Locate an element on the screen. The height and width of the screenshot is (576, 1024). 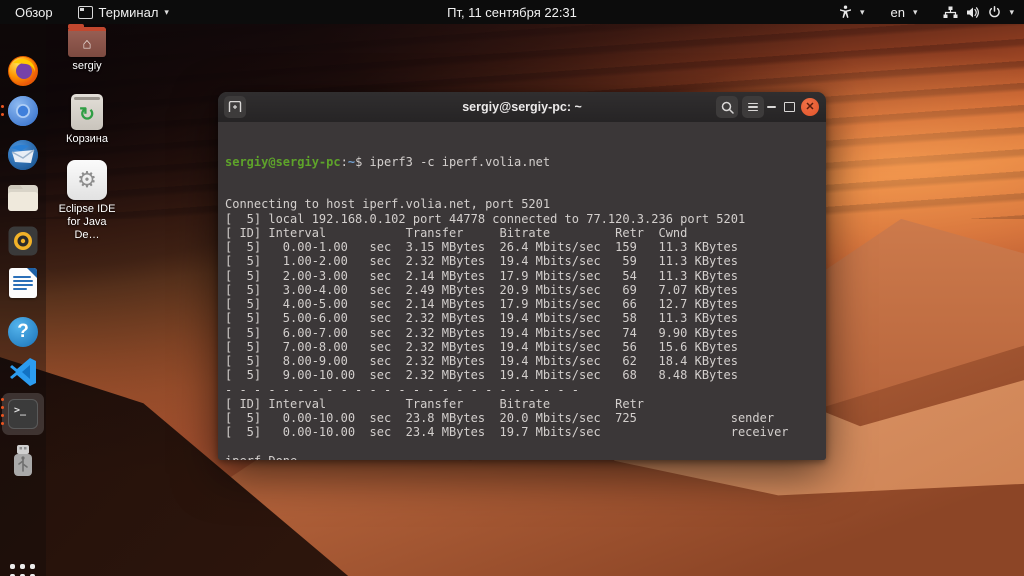
chromium-icon is located at coordinates (23, 111).